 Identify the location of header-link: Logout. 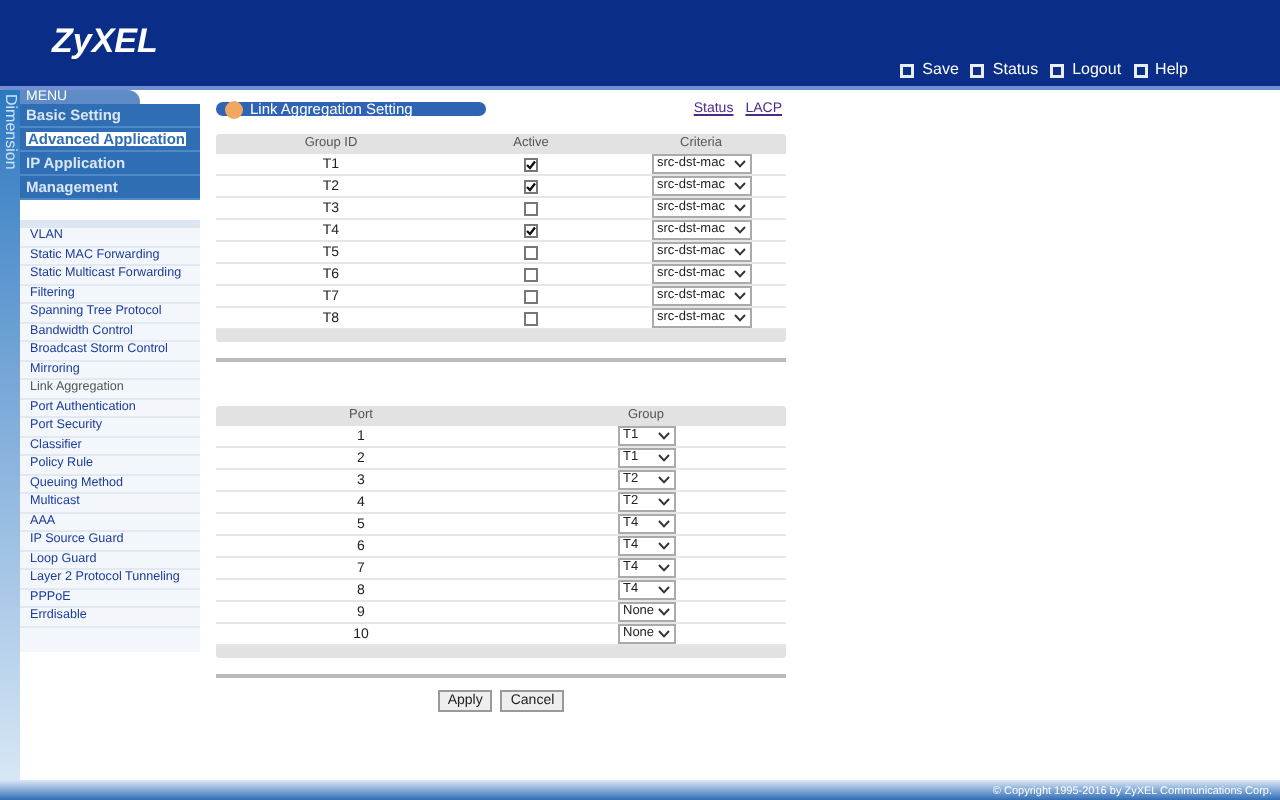
(1097, 70).